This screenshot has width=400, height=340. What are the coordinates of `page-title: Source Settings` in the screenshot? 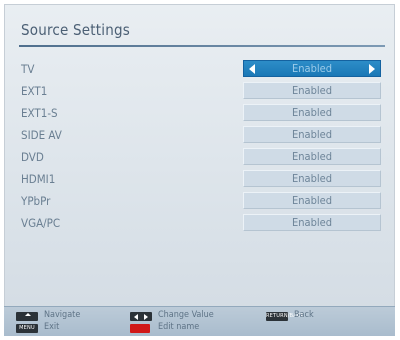 It's located at (75, 30).